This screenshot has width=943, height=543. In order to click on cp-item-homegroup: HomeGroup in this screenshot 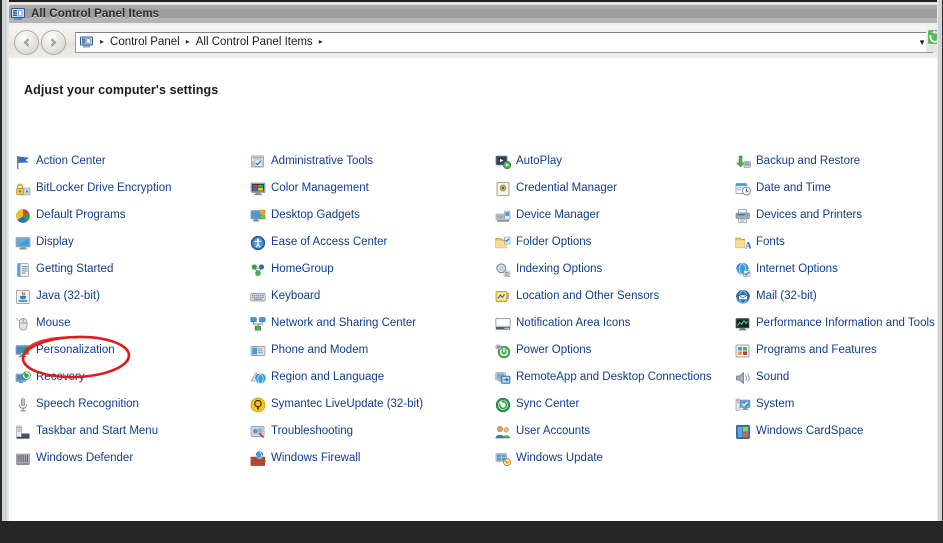, I will do `click(372, 269)`.